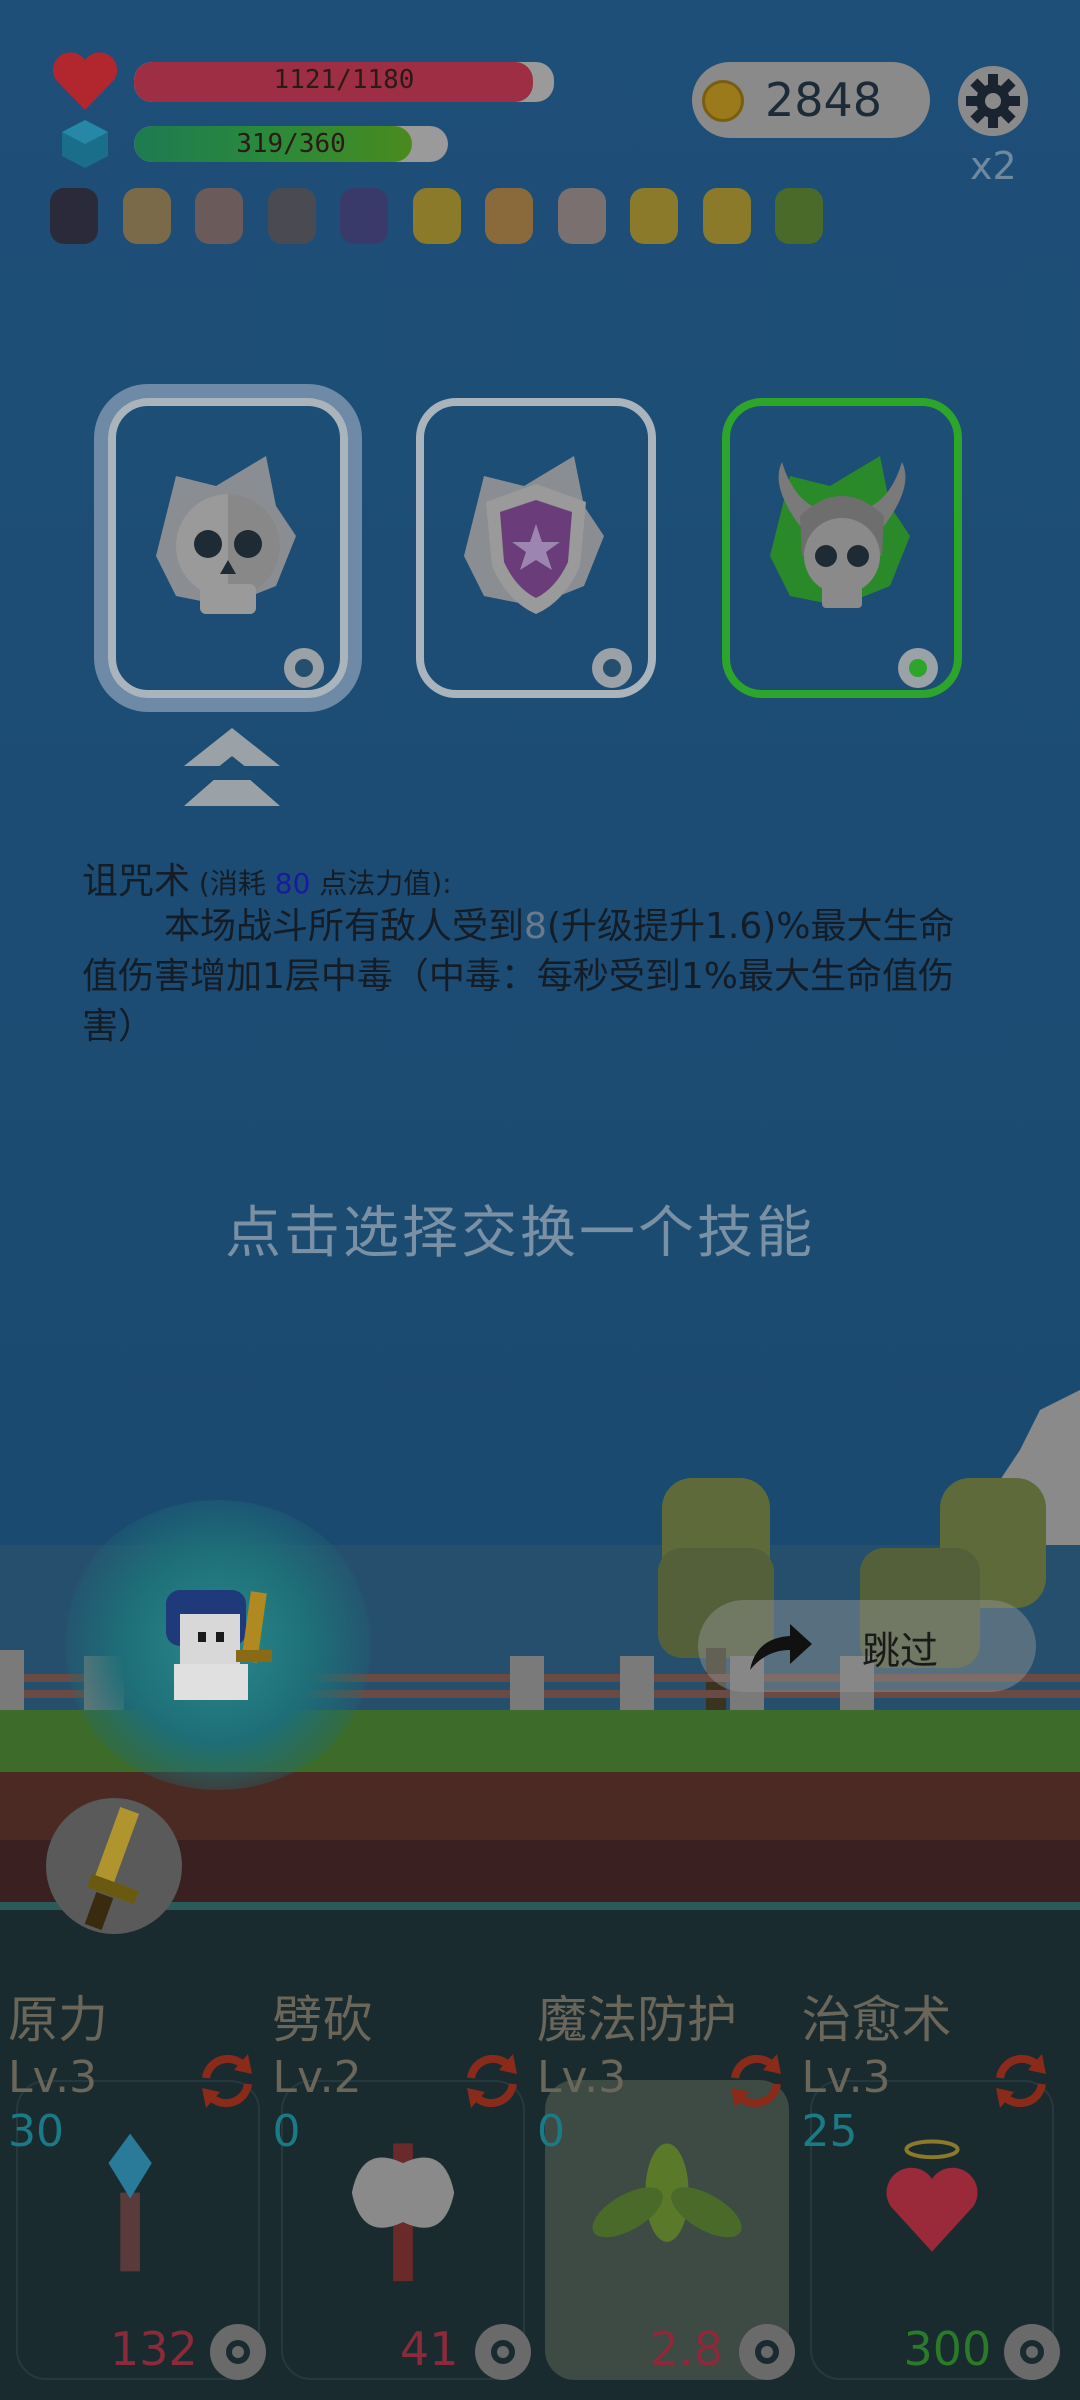 This screenshot has height=2400, width=1080. Describe the element at coordinates (993, 166) in the screenshot. I see `speed-multiplier: x2` at that location.